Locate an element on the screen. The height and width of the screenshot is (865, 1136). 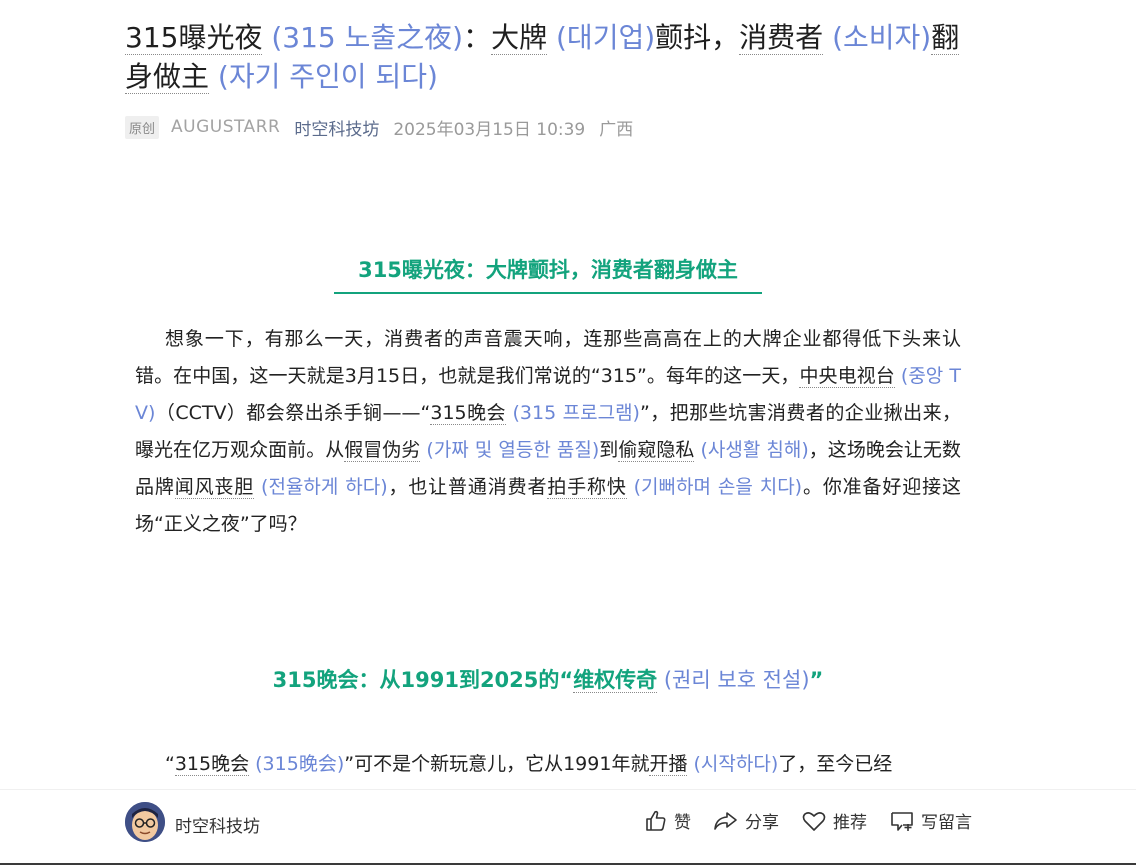
section-heading-2: 315晚会：从1991到2025的“维权传奇 (권리 보호 전설)” is located at coordinates (548, 679).